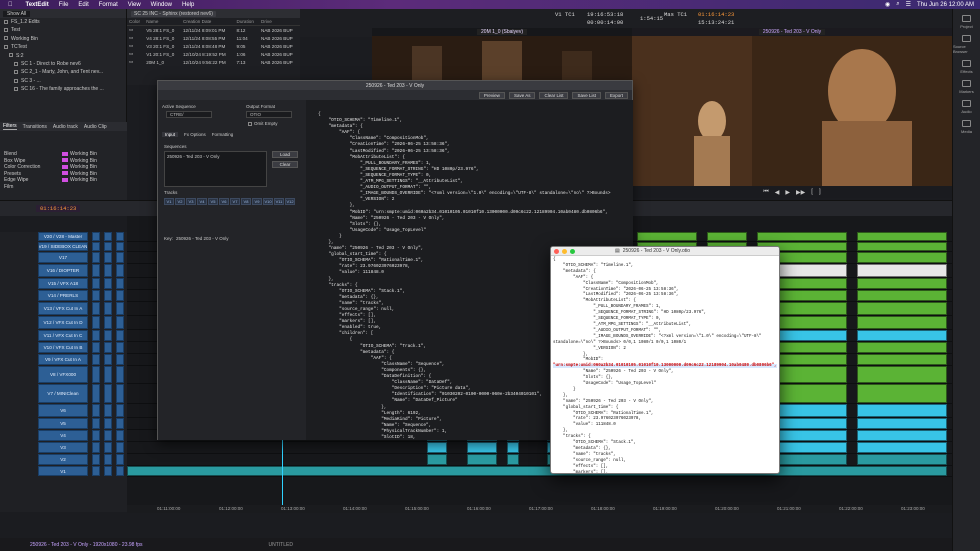 This screenshot has height=551, width=980. I want to click on control-center-icon: ☰, so click(908, 4).